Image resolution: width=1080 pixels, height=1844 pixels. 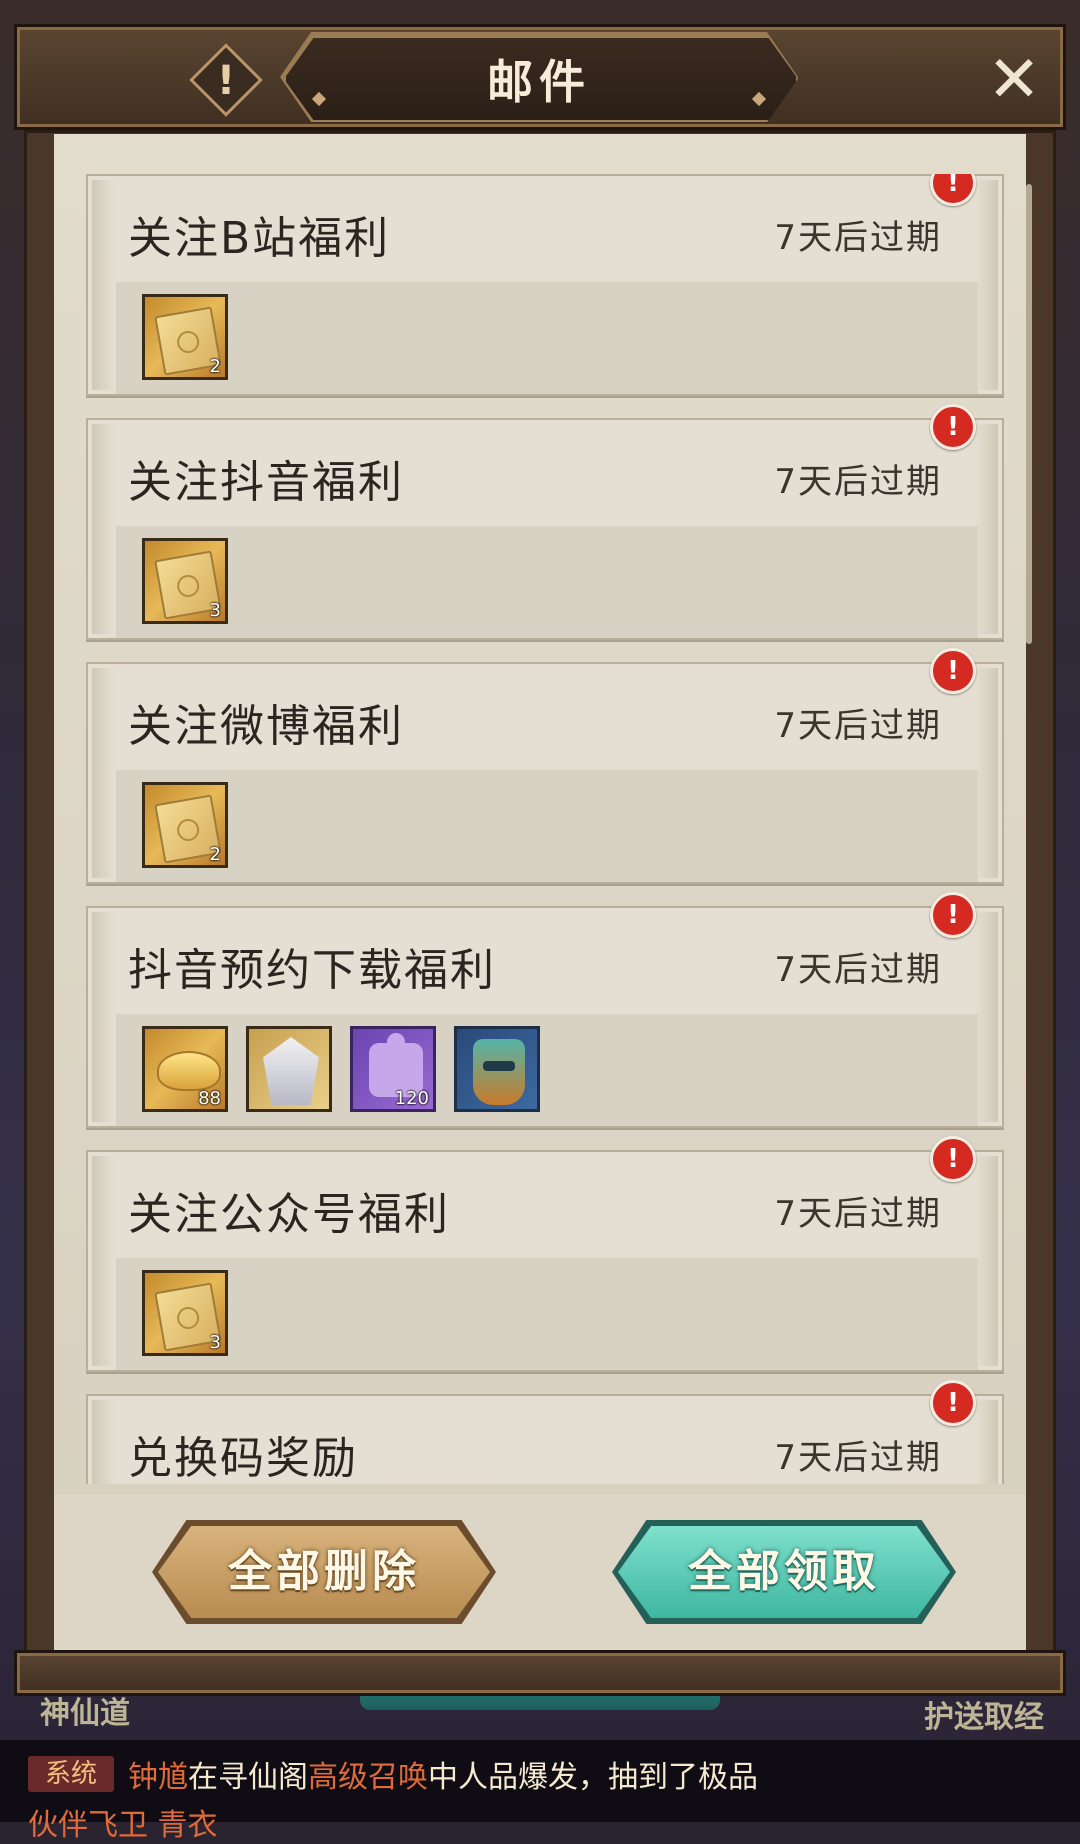 I want to click on mail-item-douyin-preorder: 抖音预约下载福利 7天后过期 ! 88 120, so click(x=545, y=1010).